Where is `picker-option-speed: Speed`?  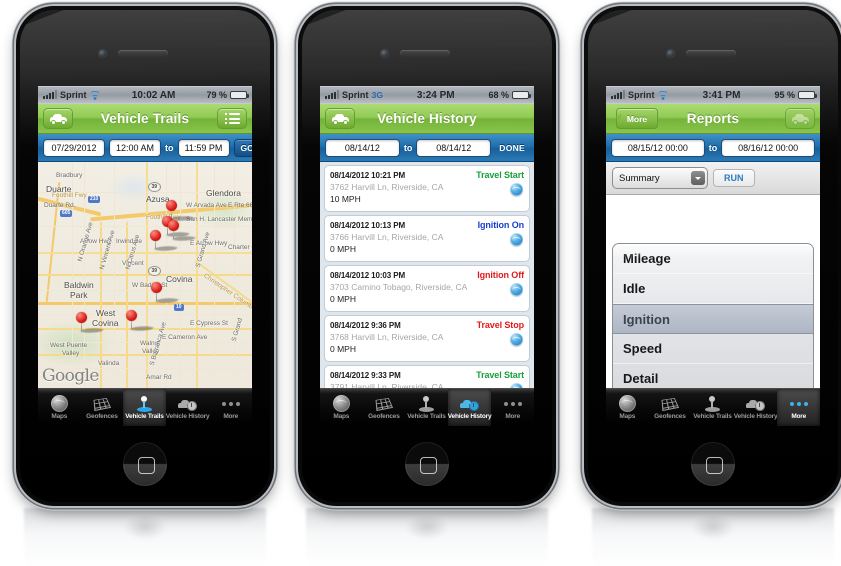
picker-option-speed: Speed is located at coordinates (713, 349).